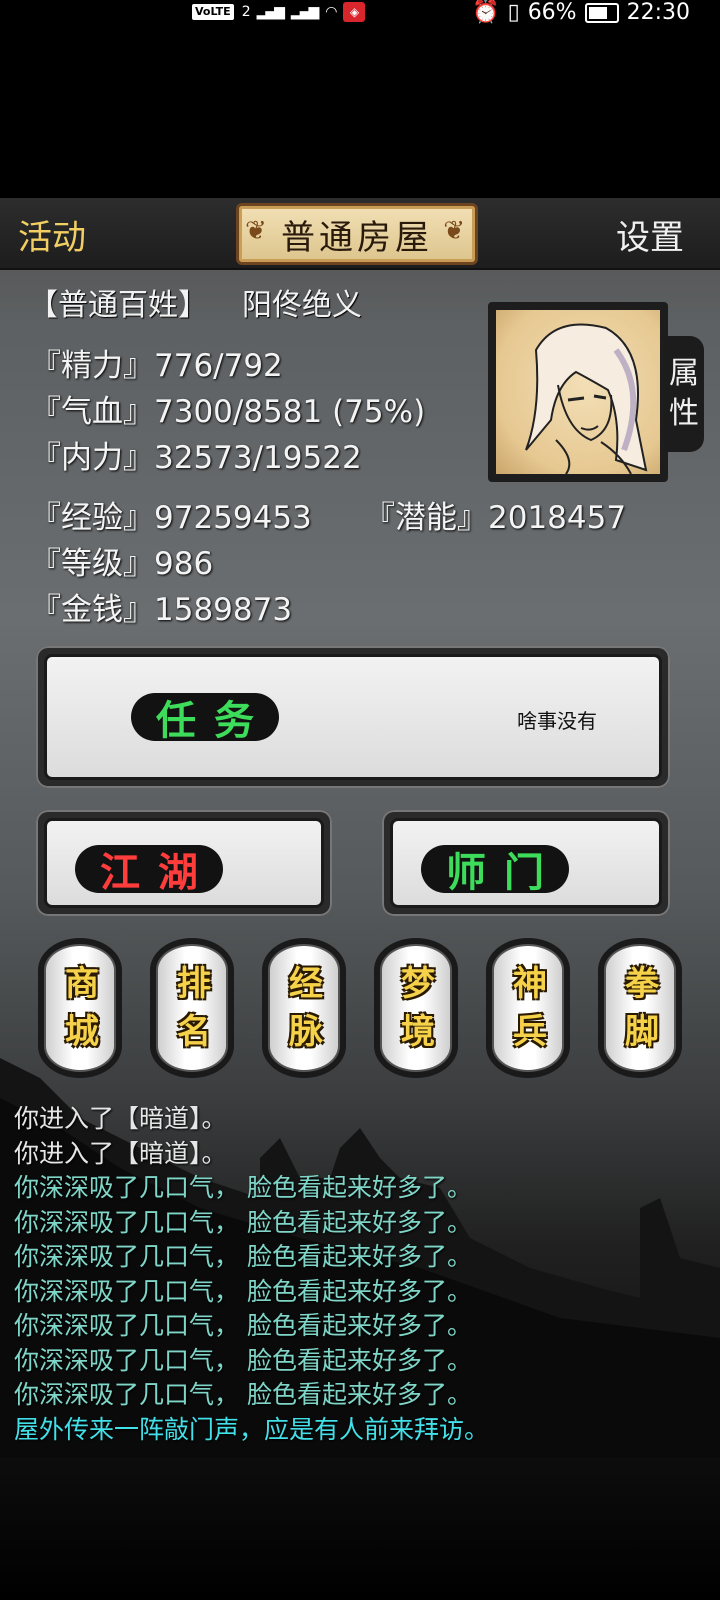 This screenshot has width=720, height=1600. I want to click on status-left: VoLTE 2 ▂▄▆ ▂▄▆ ◠ ◈, so click(279, 12).